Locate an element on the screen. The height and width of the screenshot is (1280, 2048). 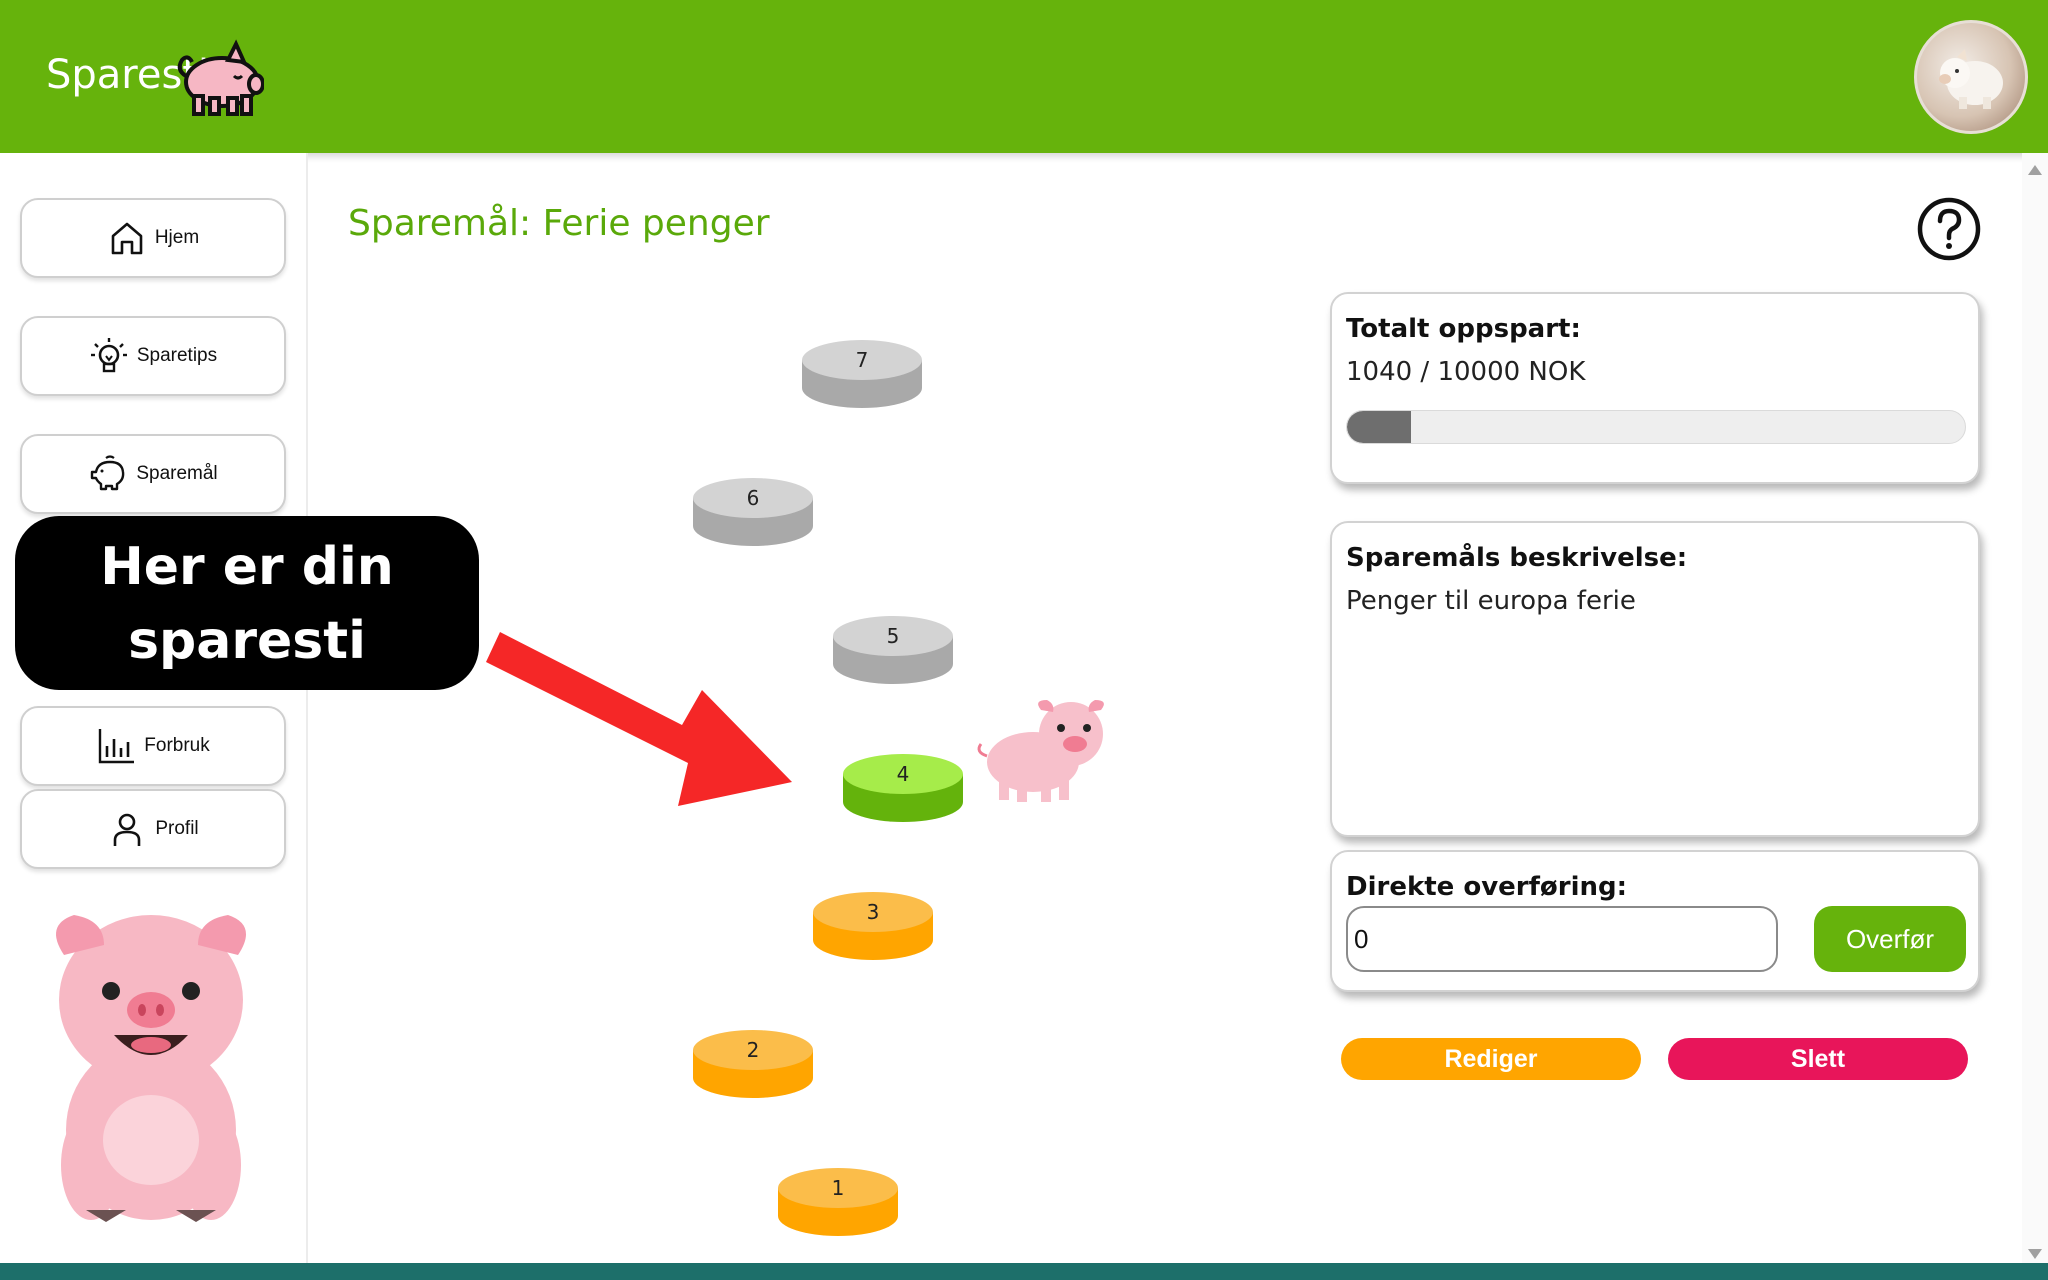
lightbulb-icon is located at coordinates (108, 355).